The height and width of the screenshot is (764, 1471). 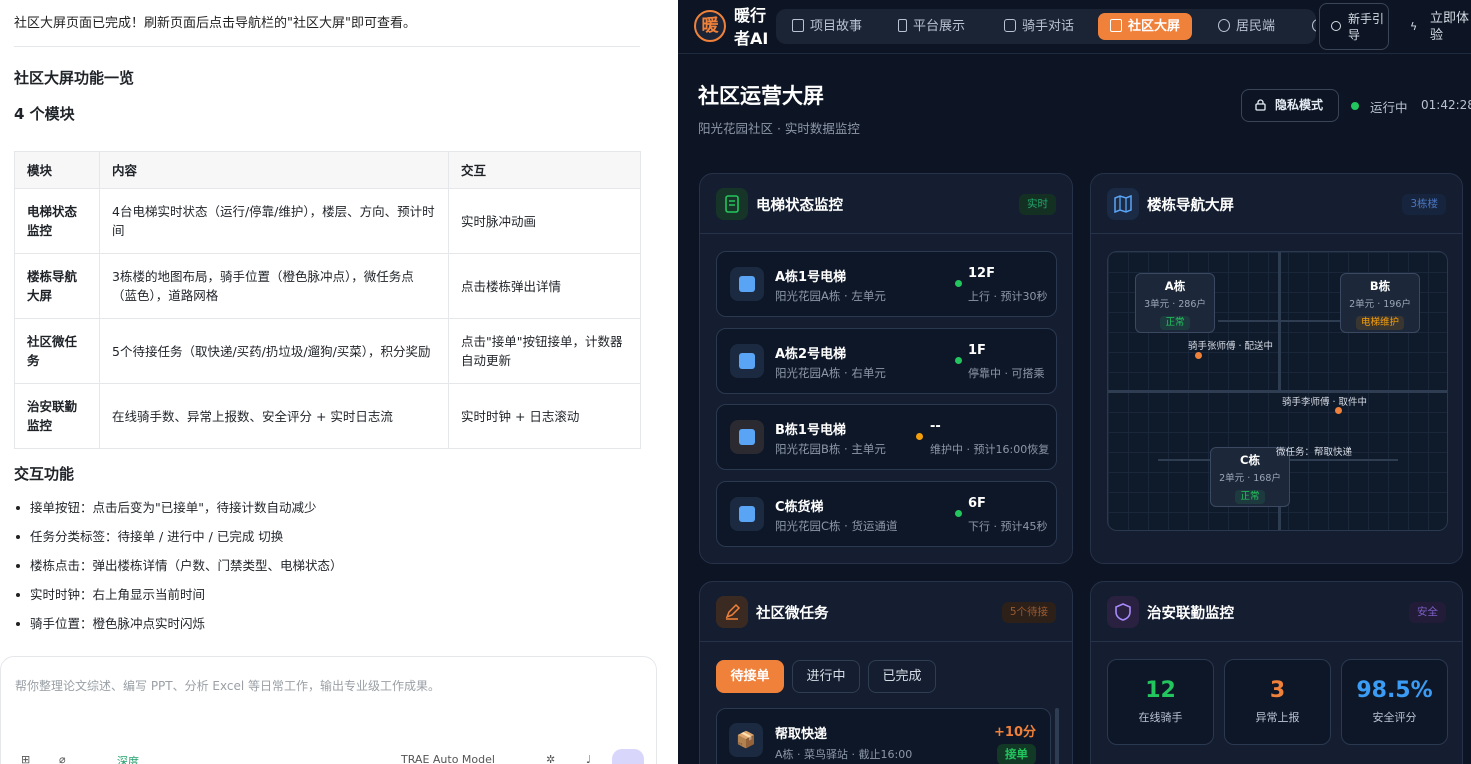 What do you see at coordinates (750, 676) in the screenshot?
I see `tab-pending: 待接单` at bounding box center [750, 676].